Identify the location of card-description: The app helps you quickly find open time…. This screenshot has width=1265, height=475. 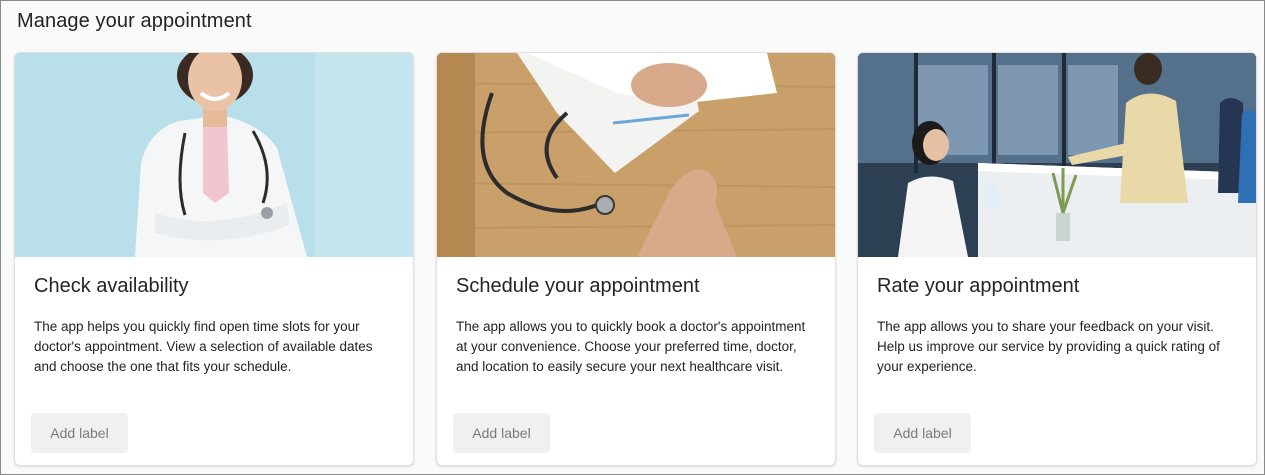
(203, 346).